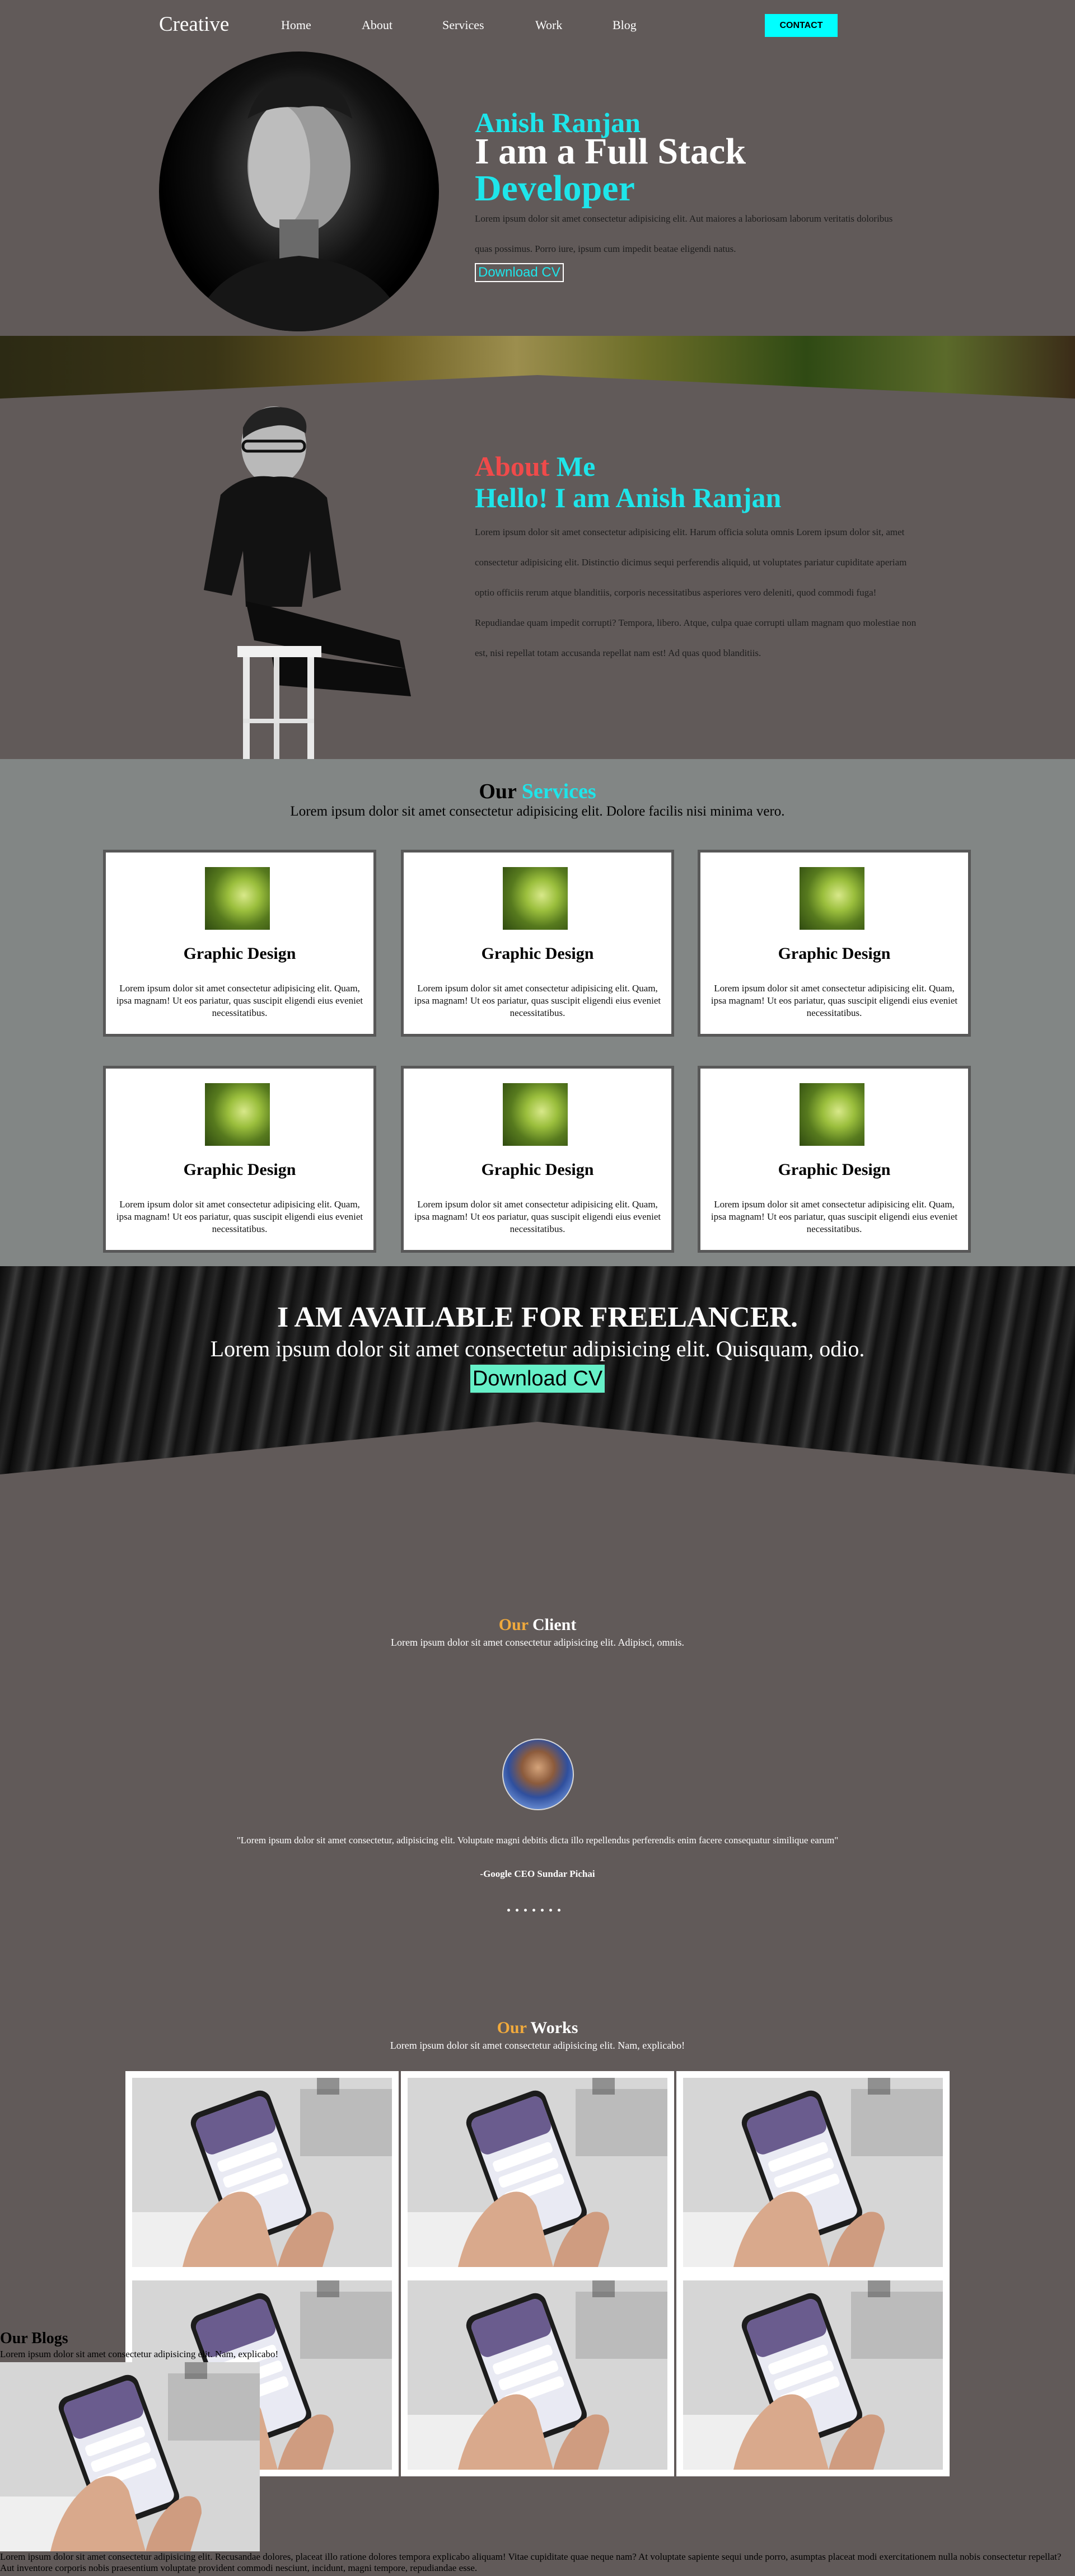 The width and height of the screenshot is (1075, 2576). I want to click on hero-download-cv-button: Download CV, so click(519, 272).